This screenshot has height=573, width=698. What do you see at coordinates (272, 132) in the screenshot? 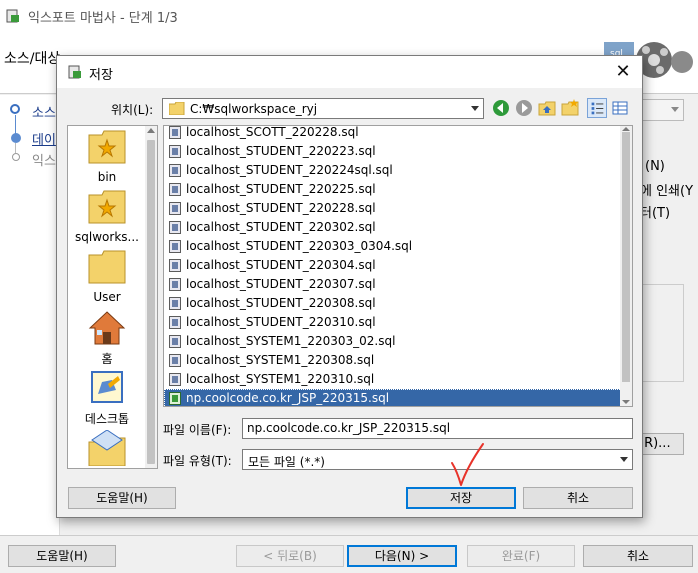
I see `file-name: localhost_SCOTT_220228.sql` at bounding box center [272, 132].